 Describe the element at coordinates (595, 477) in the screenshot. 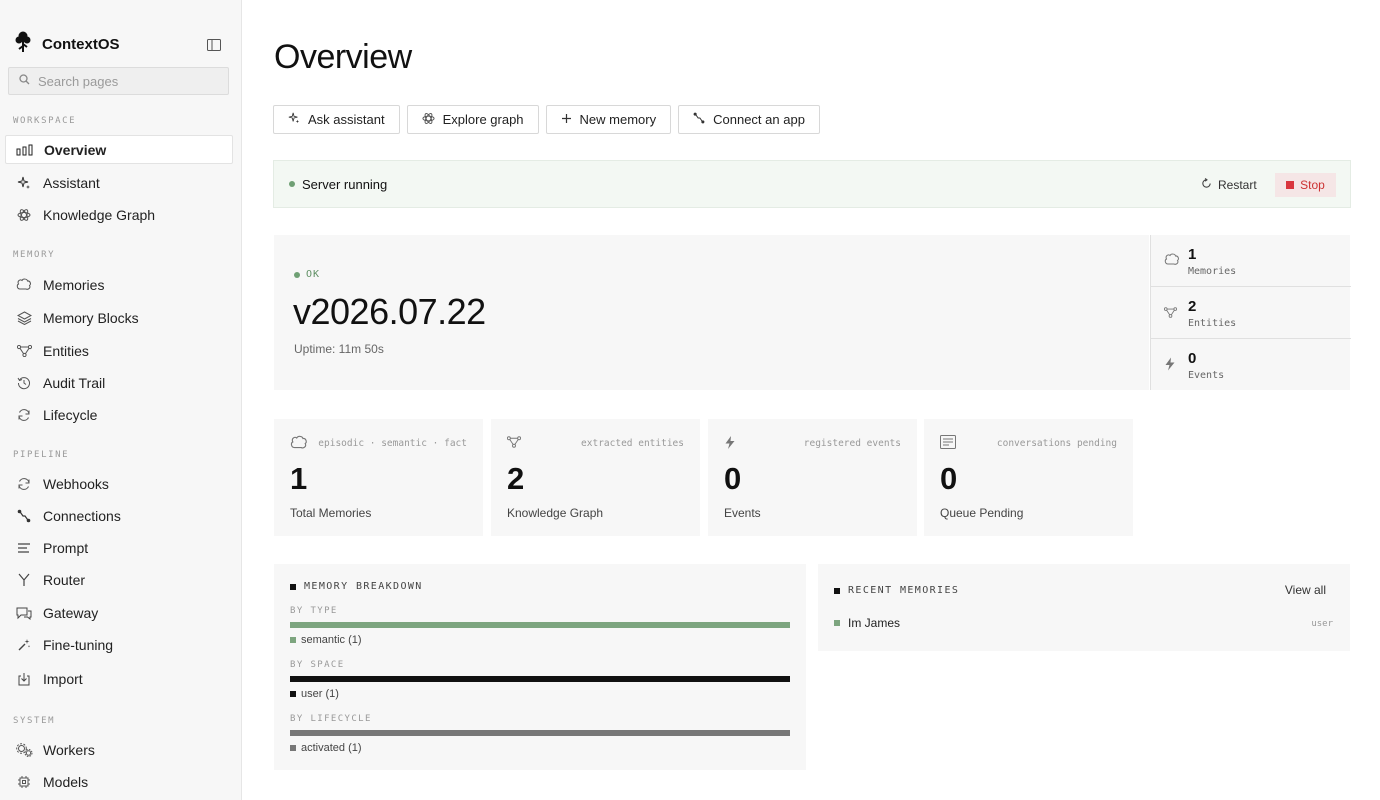

I see `metric-knowledge-graph: extracted entities 2 Knowledge Graph` at that location.